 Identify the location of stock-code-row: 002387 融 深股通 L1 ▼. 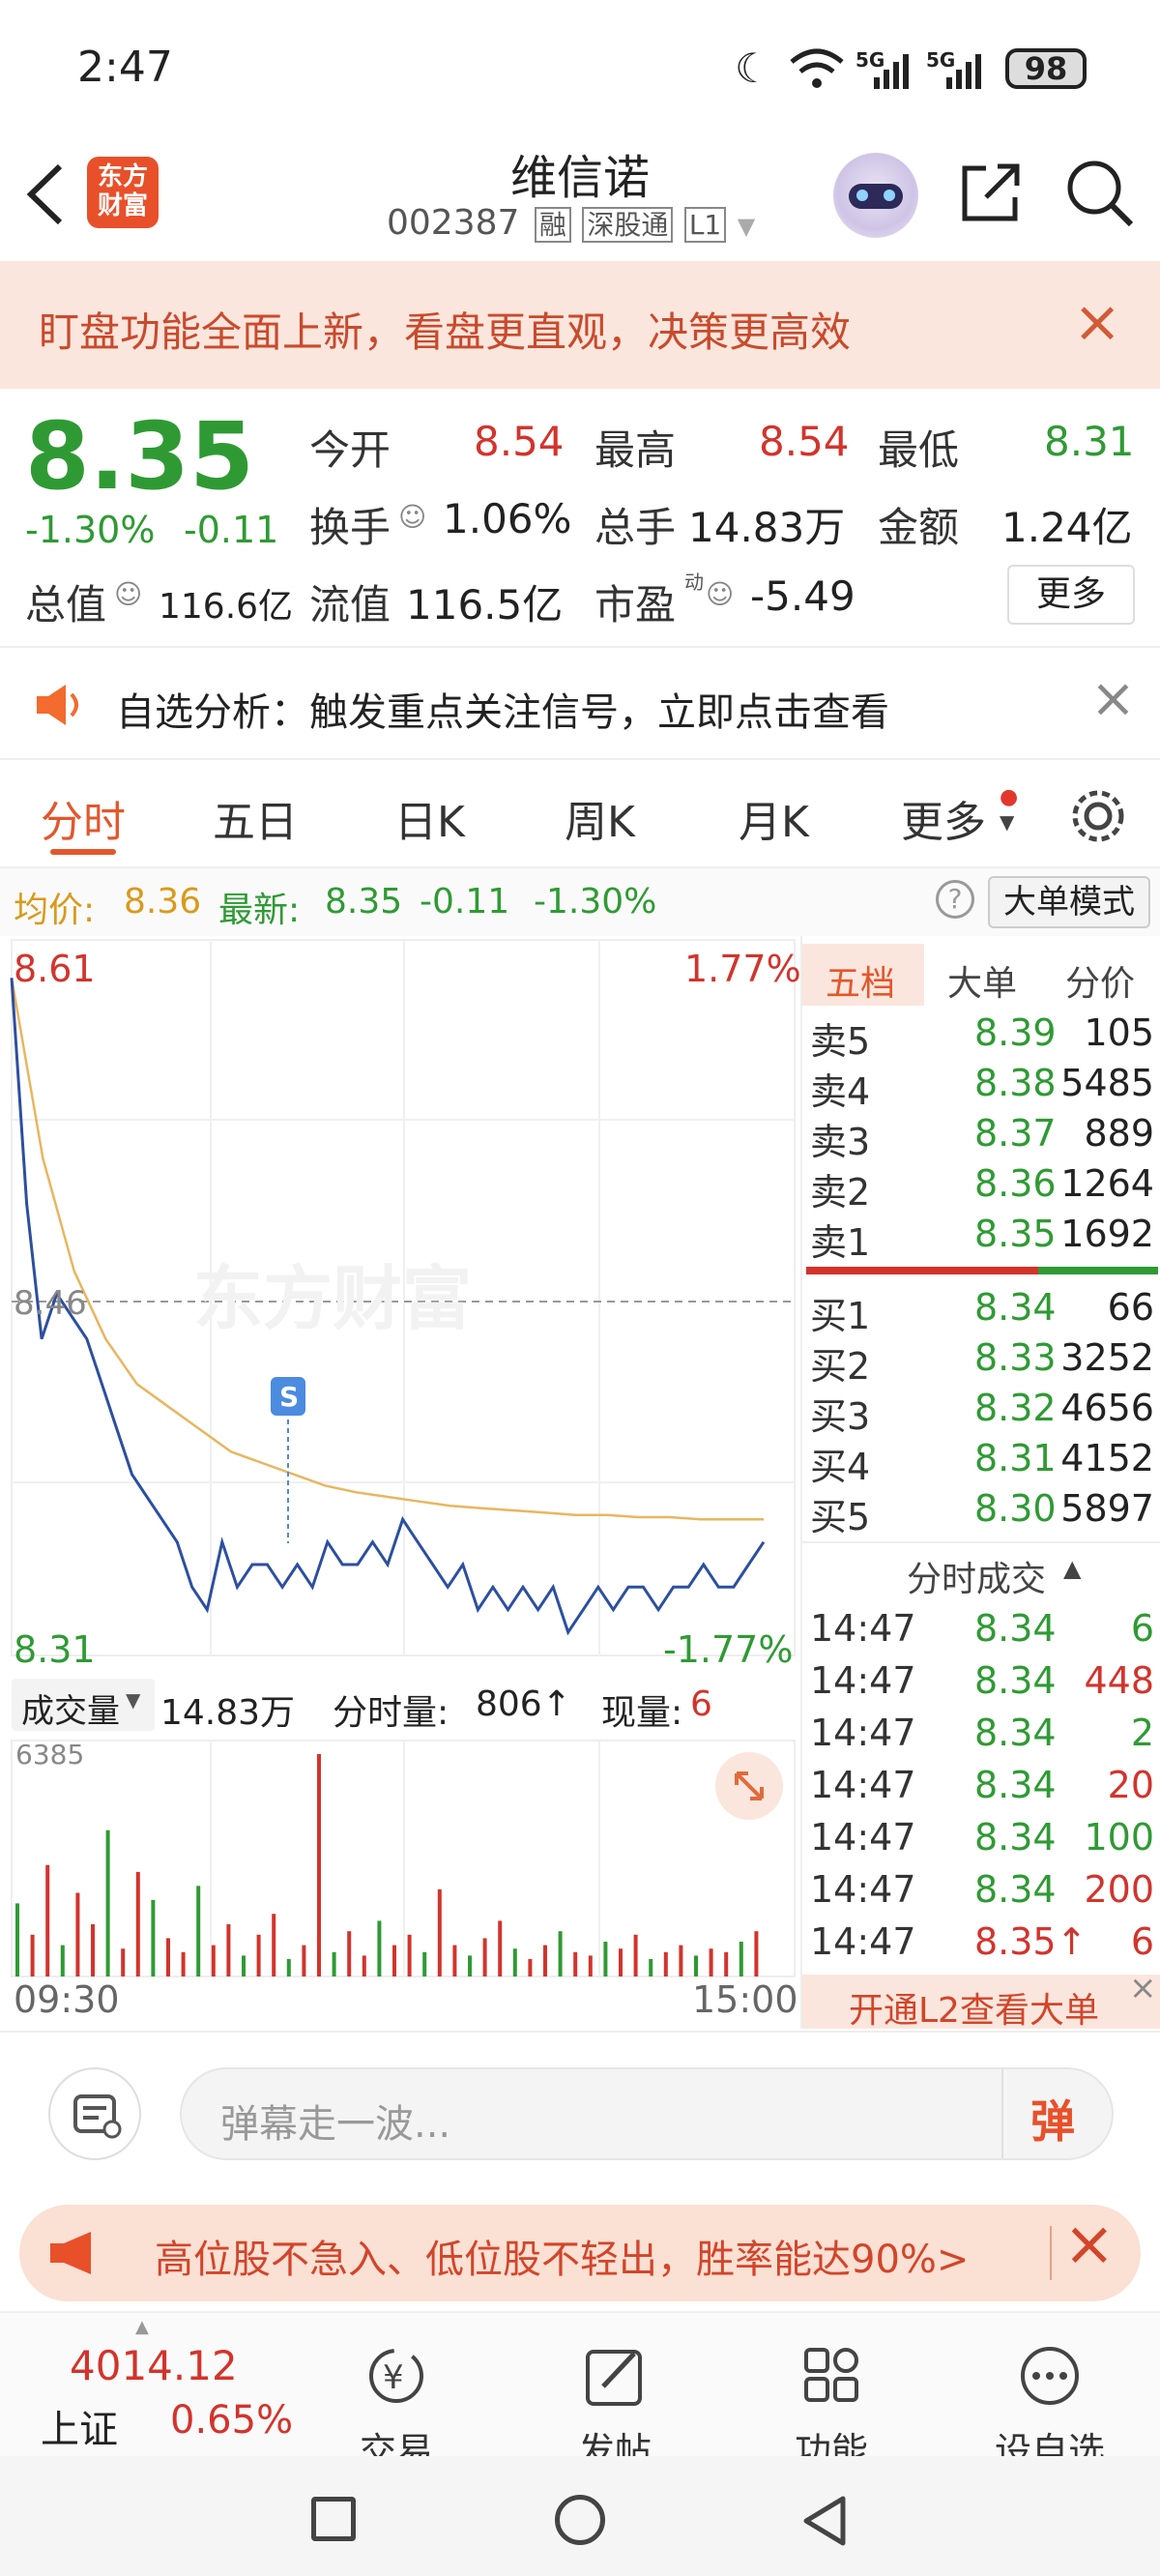
(580, 227).